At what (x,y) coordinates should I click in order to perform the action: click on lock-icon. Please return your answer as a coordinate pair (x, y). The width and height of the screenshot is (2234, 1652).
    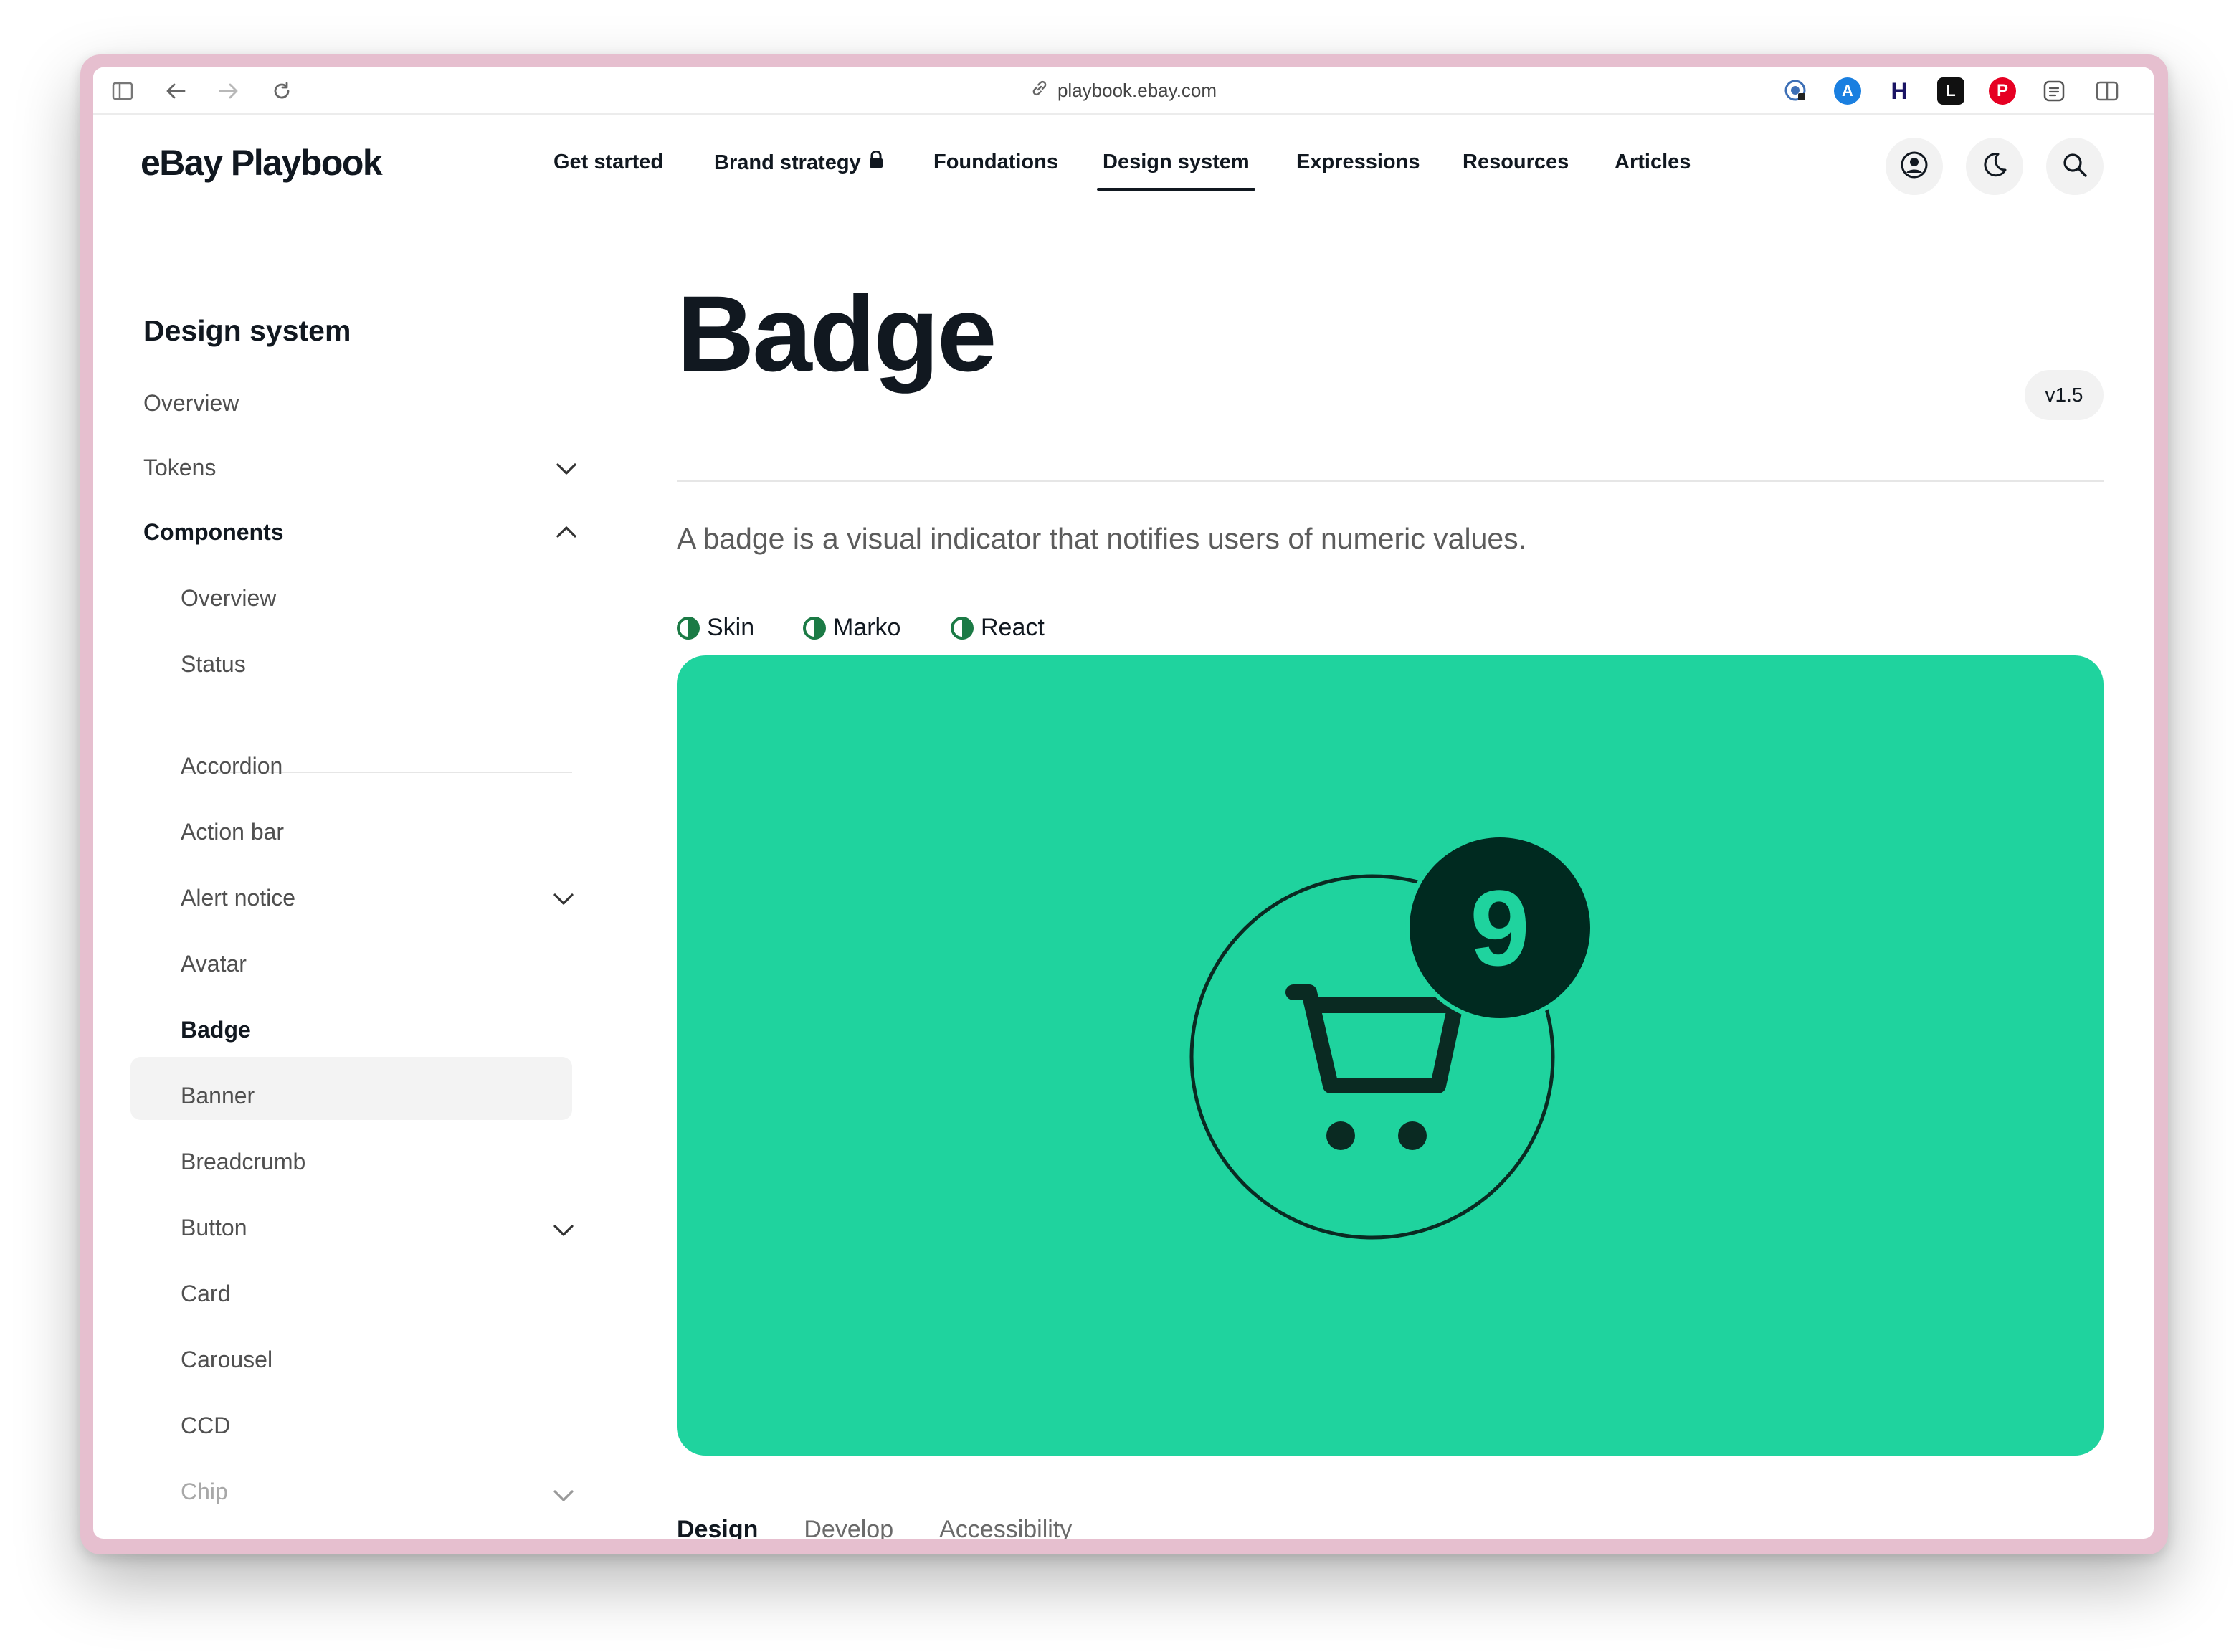
    Looking at the image, I should click on (876, 162).